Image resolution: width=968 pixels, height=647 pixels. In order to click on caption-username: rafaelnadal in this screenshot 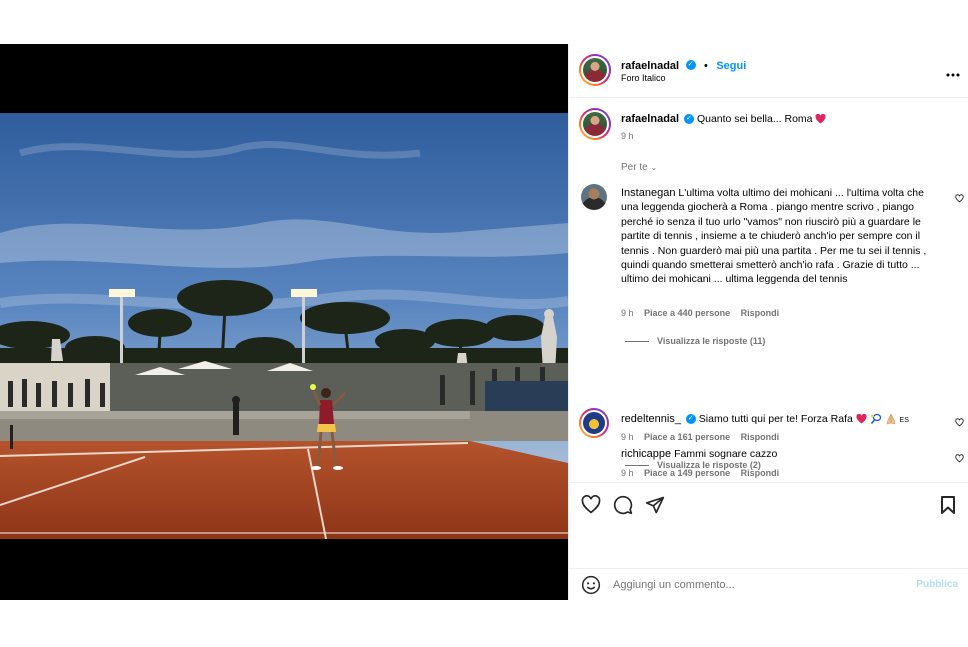, I will do `click(650, 119)`.